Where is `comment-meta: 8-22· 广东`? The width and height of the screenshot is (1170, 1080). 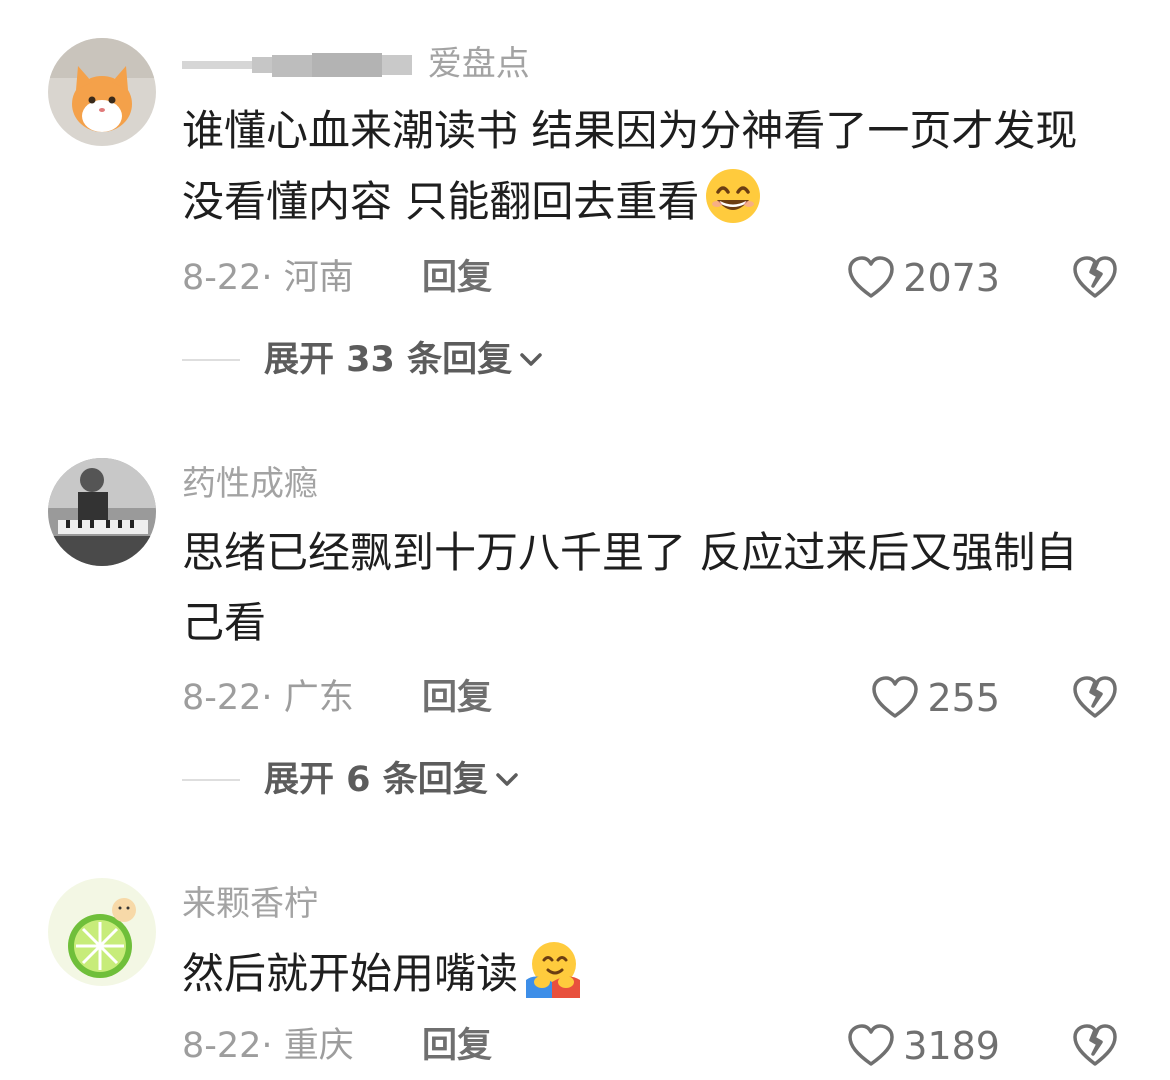
comment-meta: 8-22· 广东 is located at coordinates (268, 698).